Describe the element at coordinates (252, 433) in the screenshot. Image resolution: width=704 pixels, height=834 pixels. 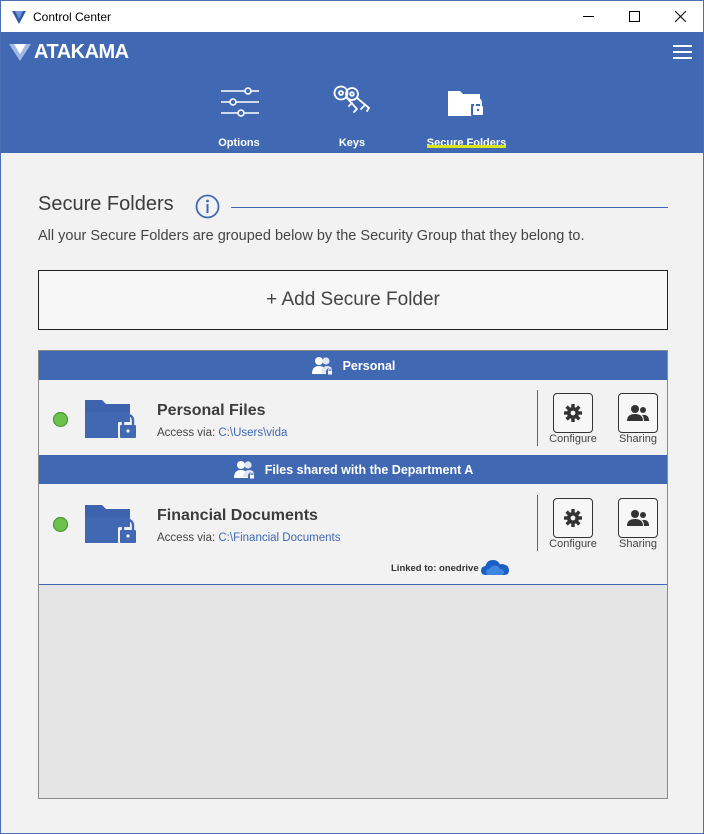
I see `access-path-link: C:\Users\vida` at that location.